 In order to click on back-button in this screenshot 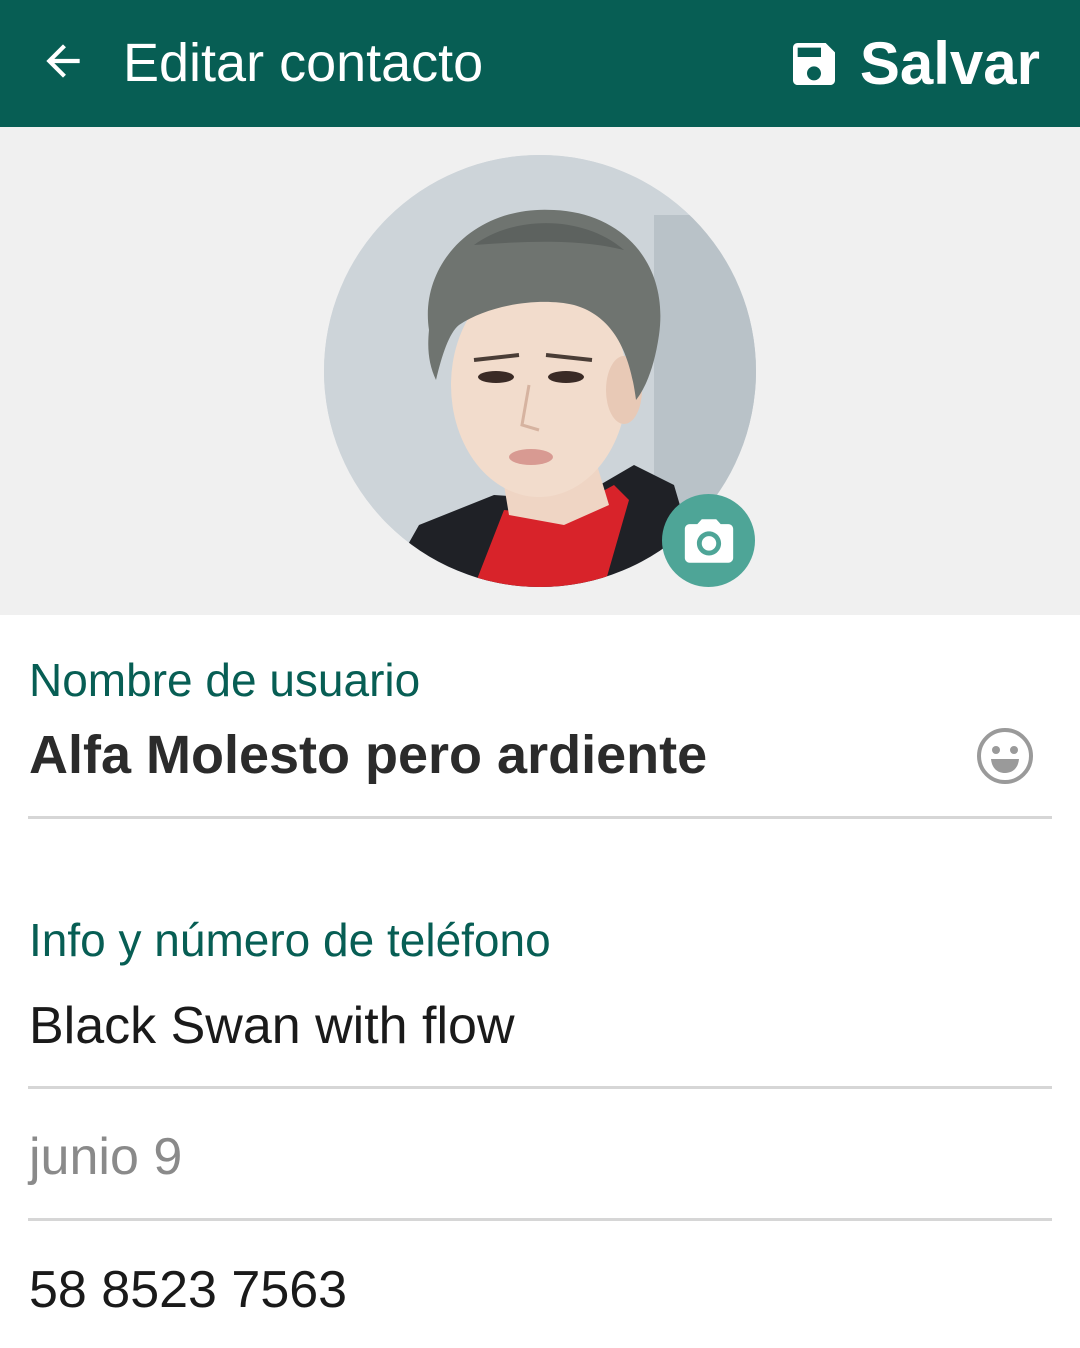, I will do `click(63, 61)`.